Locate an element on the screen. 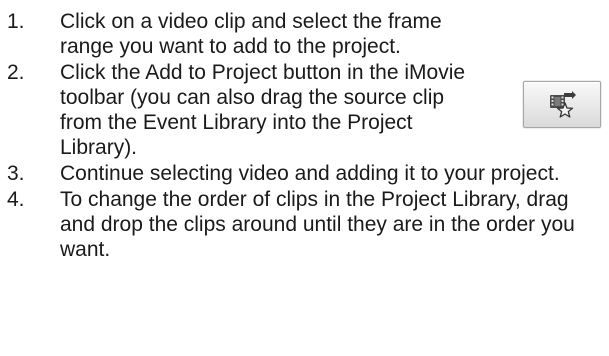  step-number: 1. is located at coordinates (16, 21).